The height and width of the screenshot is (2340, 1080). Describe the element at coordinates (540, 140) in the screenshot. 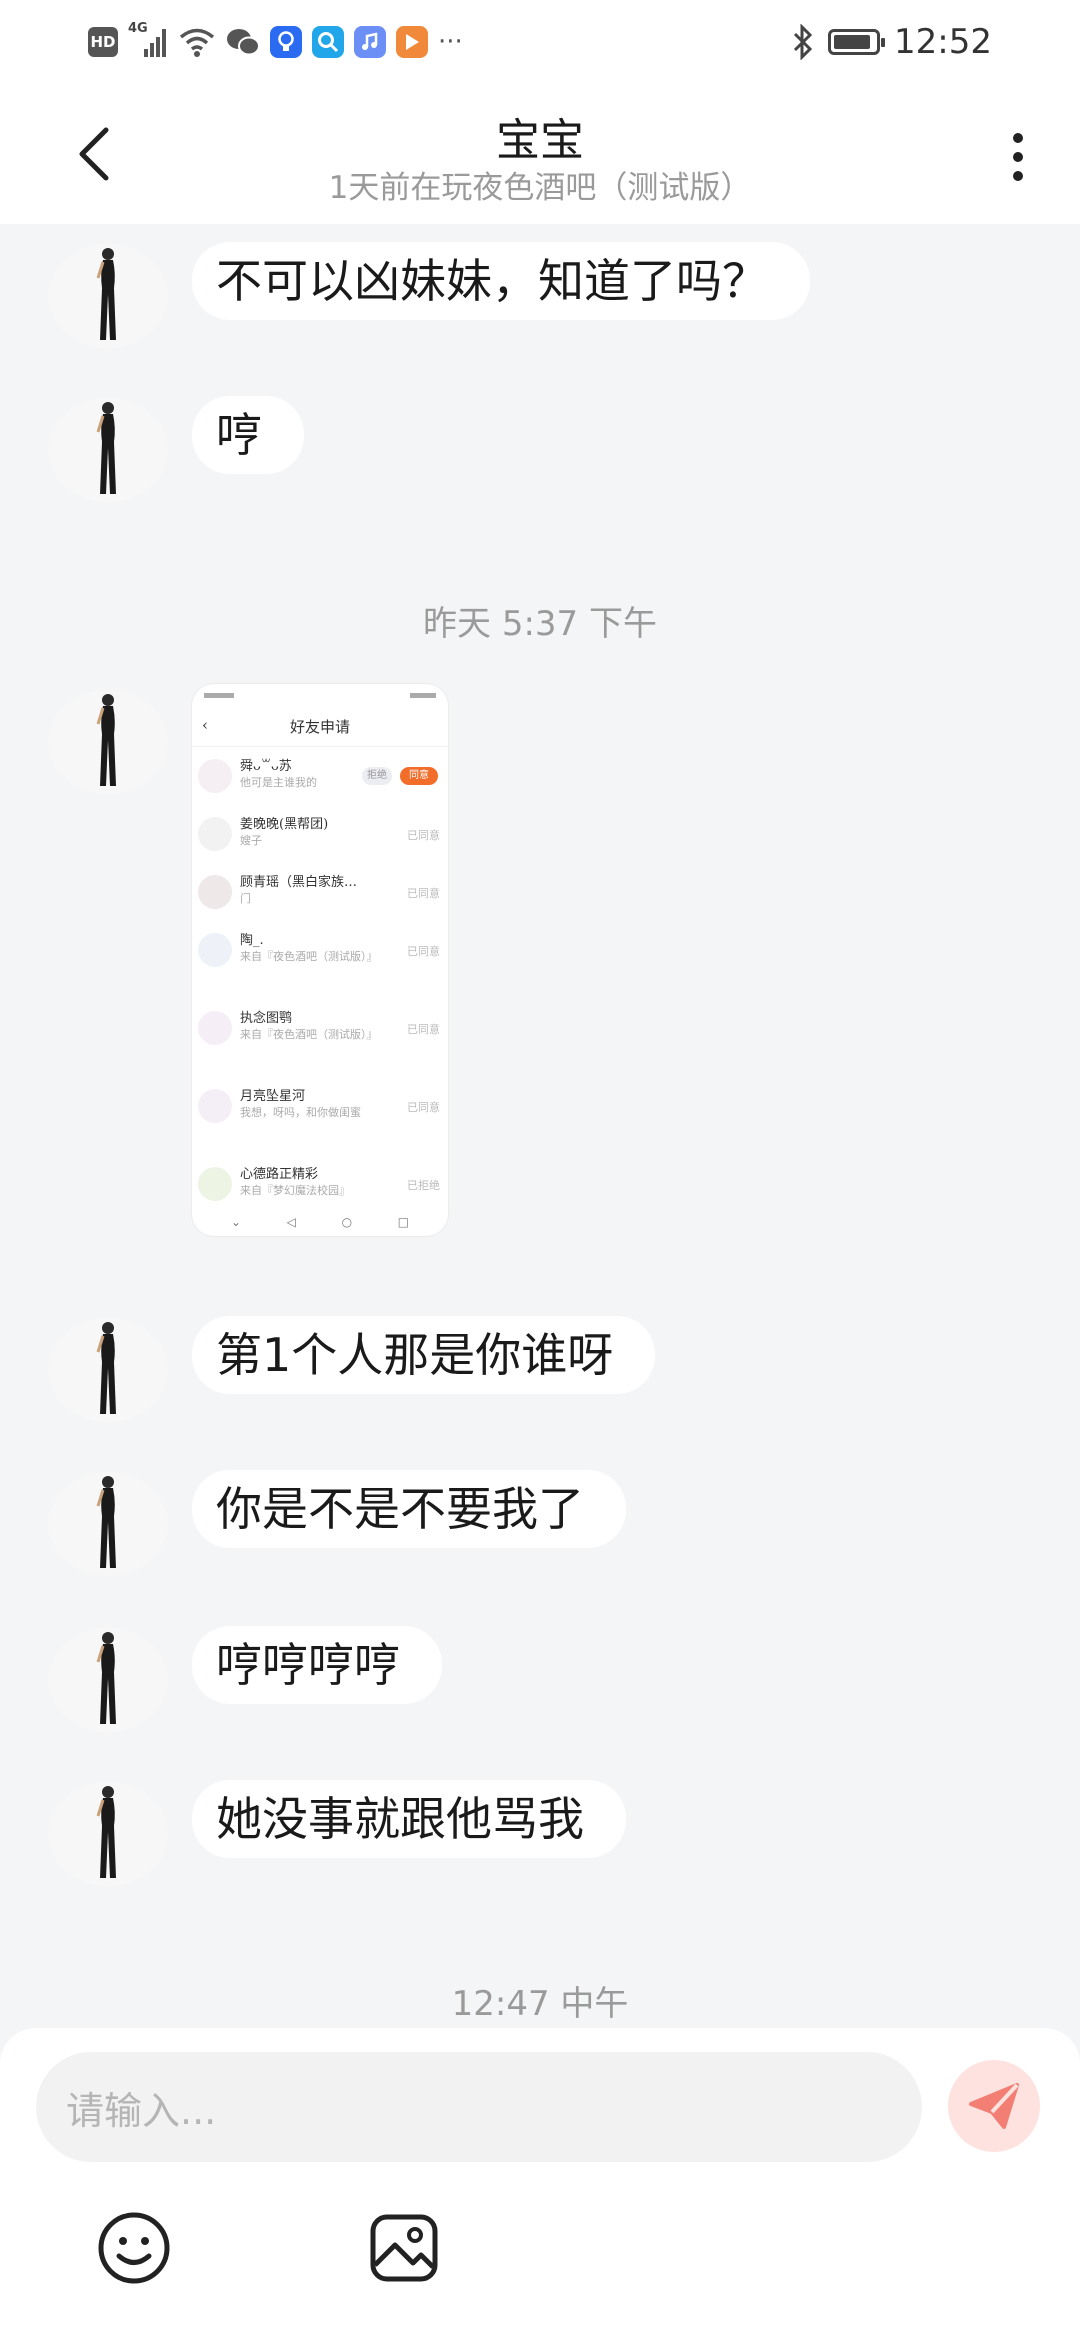

I see `contact-name: 宝宝` at that location.